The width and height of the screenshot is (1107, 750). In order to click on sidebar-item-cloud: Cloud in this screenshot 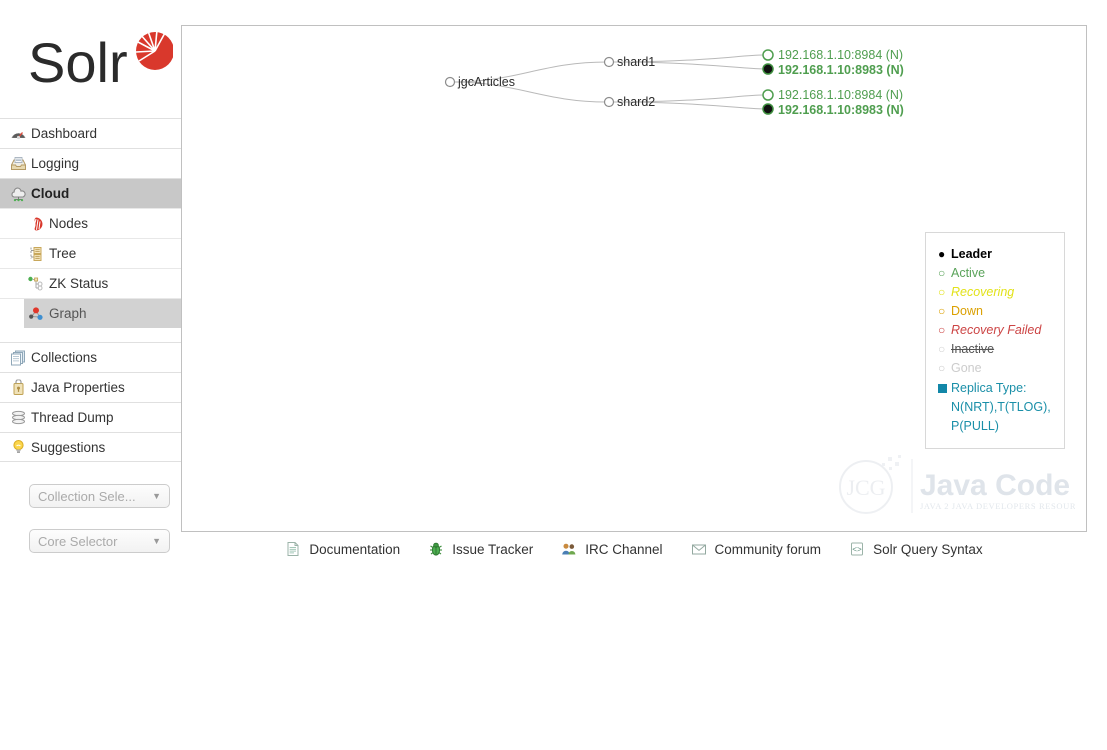, I will do `click(90, 193)`.